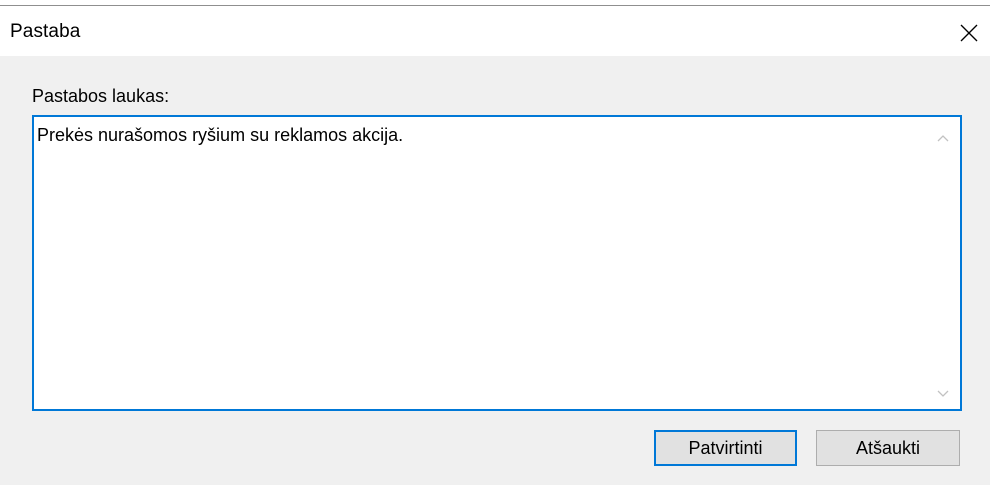  I want to click on confirm-button: Patvirtinti, so click(725, 448).